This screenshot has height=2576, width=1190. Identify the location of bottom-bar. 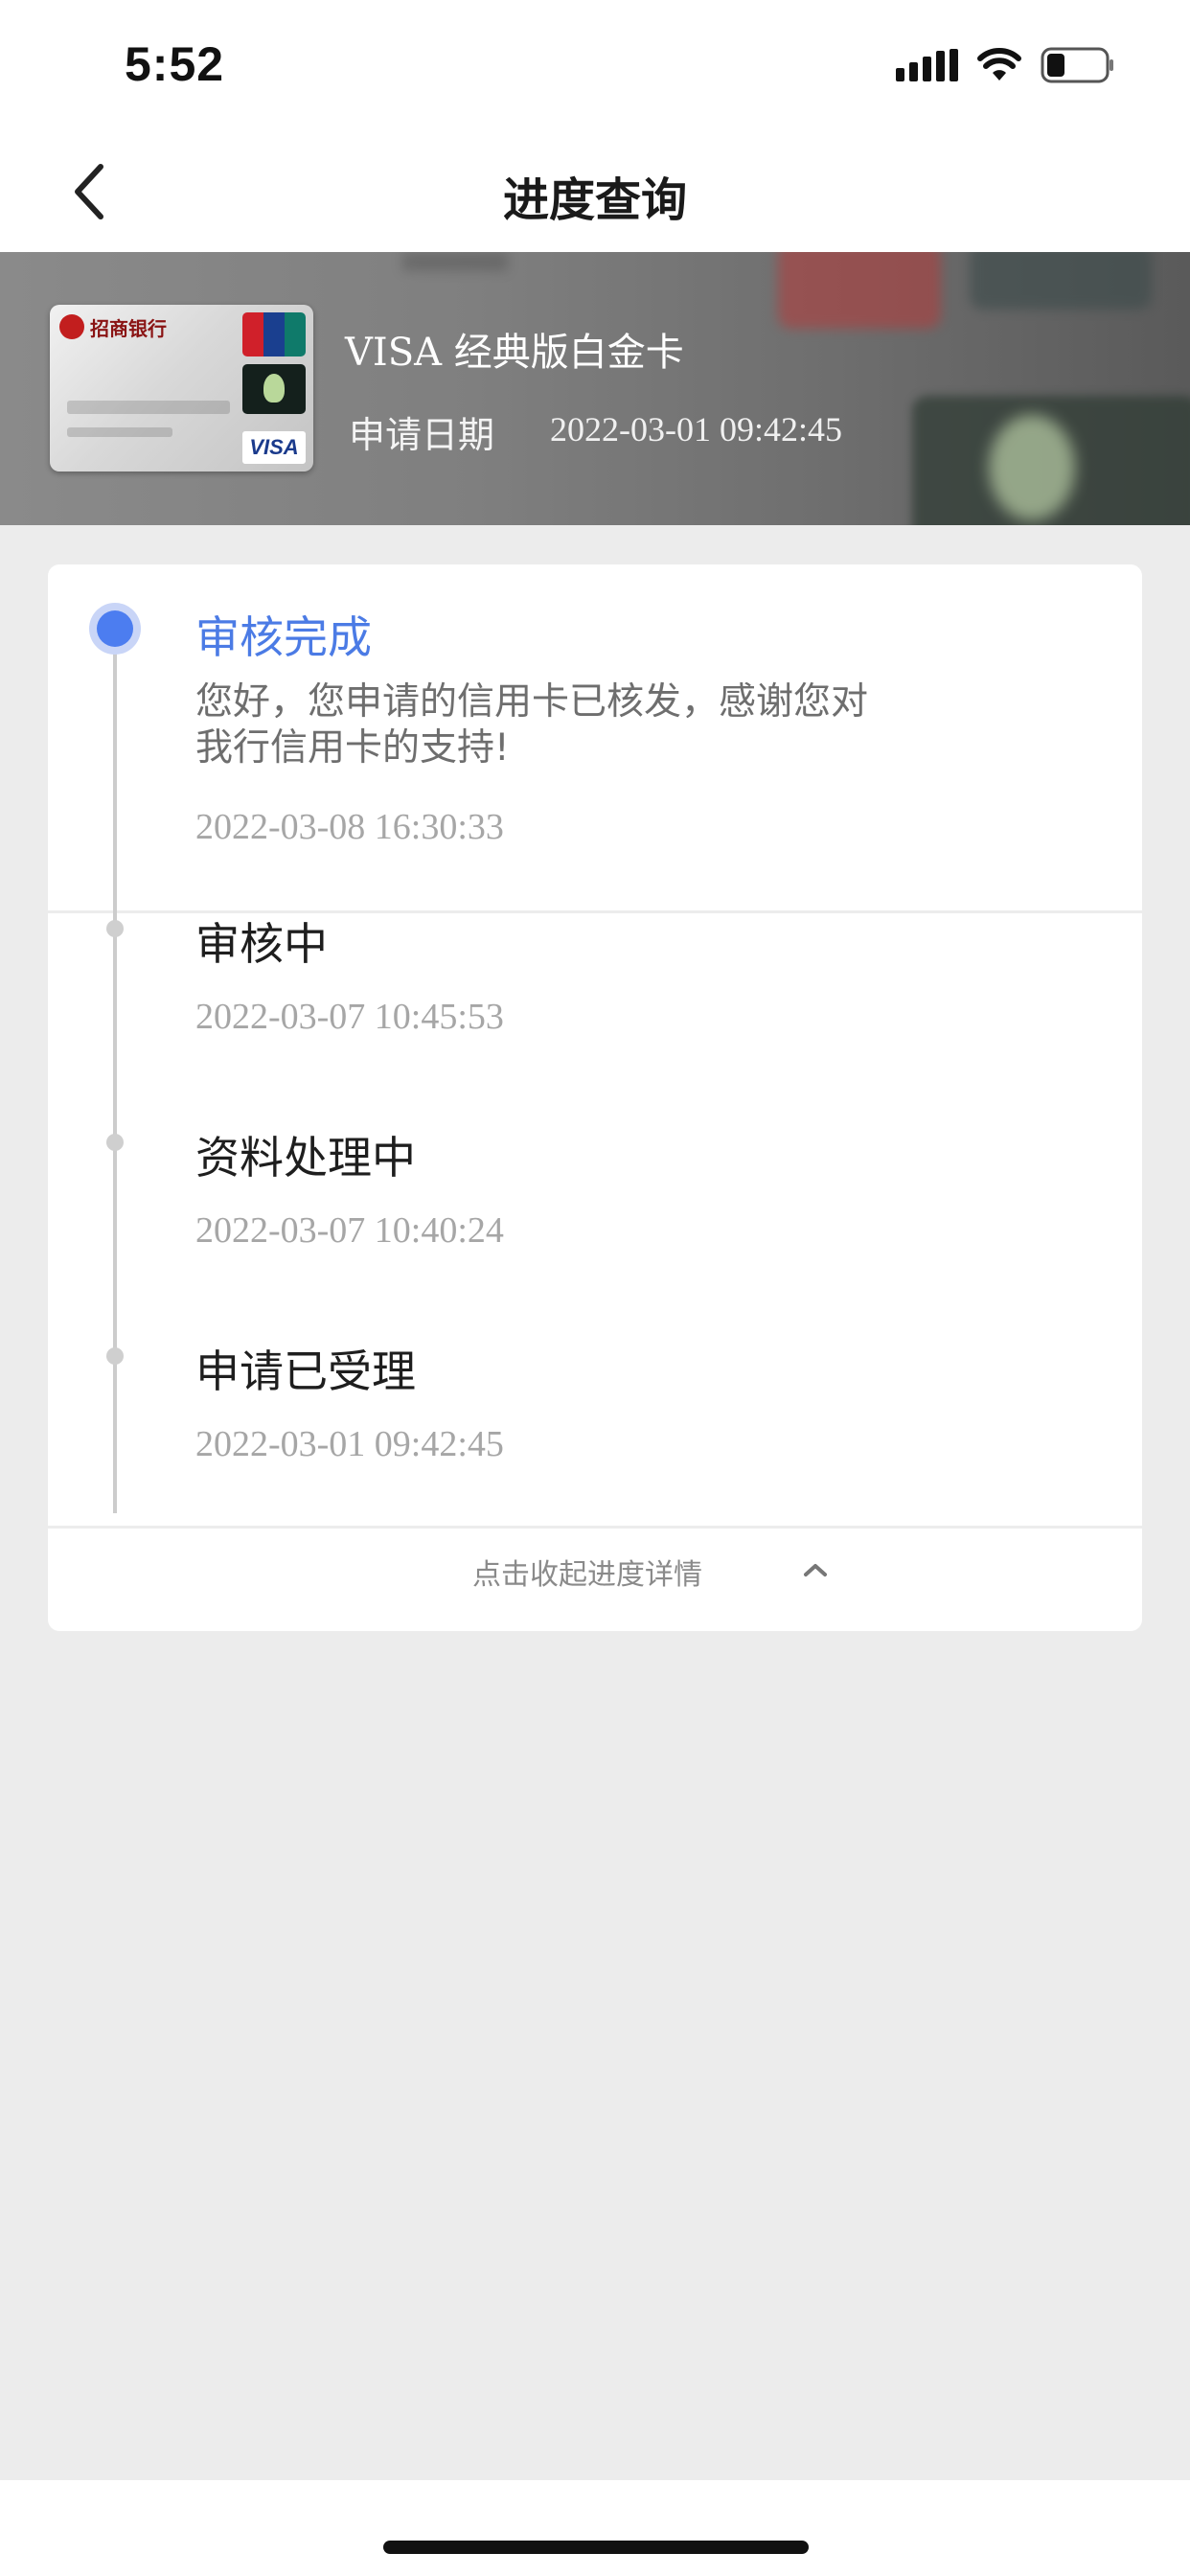
(595, 2528).